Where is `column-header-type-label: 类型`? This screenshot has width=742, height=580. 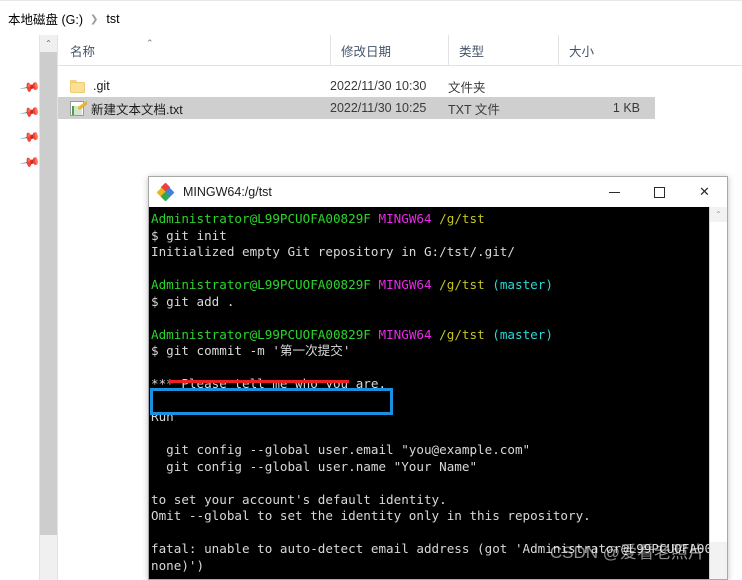 column-header-type-label: 类型 is located at coordinates (472, 51).